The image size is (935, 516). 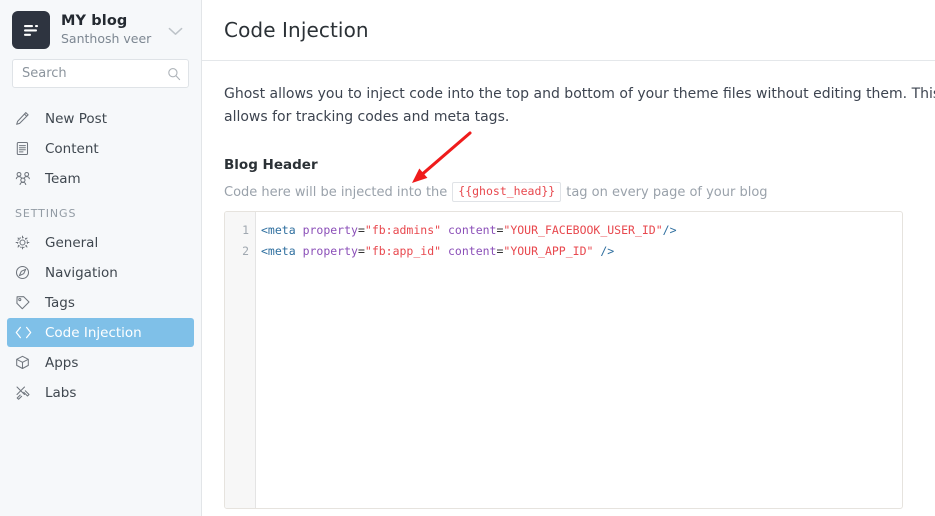 I want to click on list-bars-icon, so click(x=31, y=30).